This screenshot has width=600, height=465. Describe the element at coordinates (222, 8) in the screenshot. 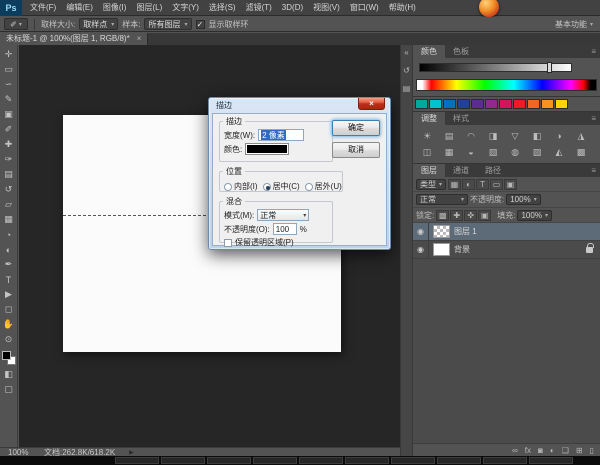

I see `menubar-item: 选择(S)` at that location.